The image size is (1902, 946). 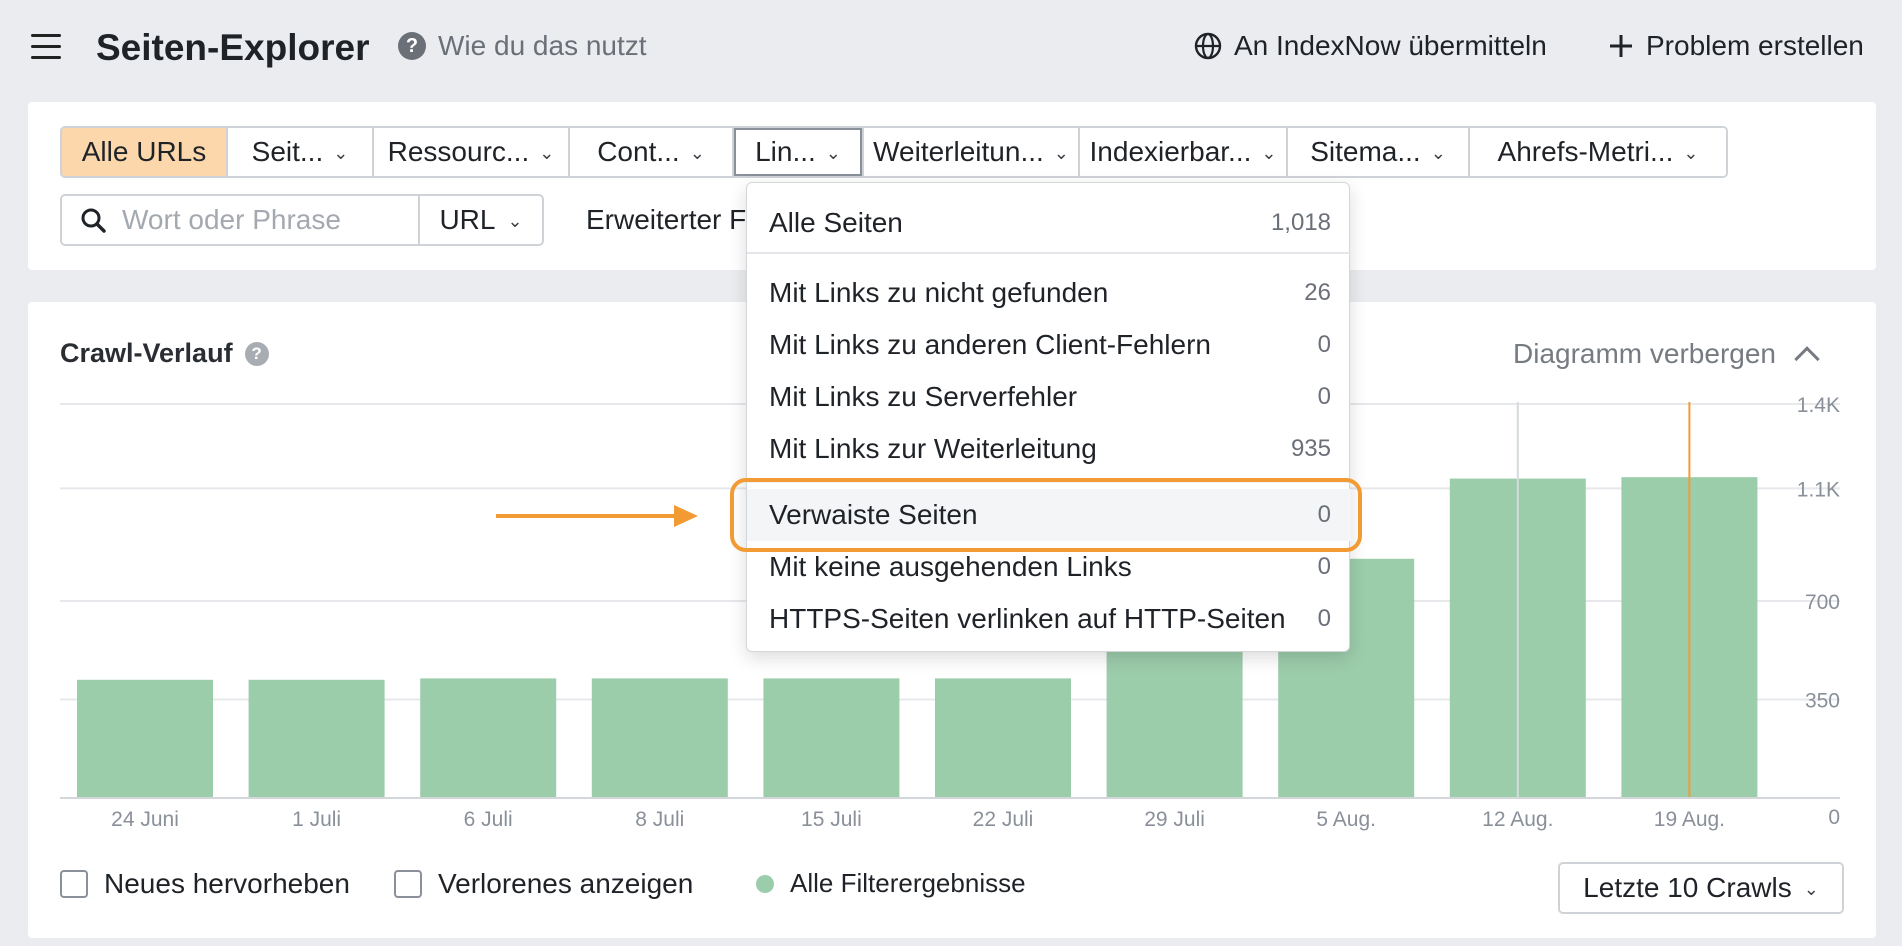 I want to click on dropdown-item-label: HTTPS-Seiten verlinken auf HTTP-Seiten, so click(x=1027, y=618).